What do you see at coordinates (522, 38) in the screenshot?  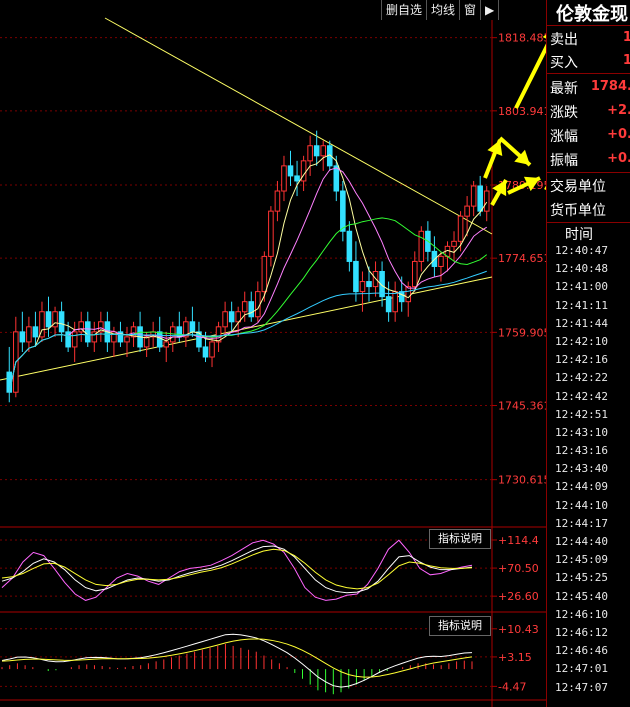 I see `price-tick-label: 1818.485` at bounding box center [522, 38].